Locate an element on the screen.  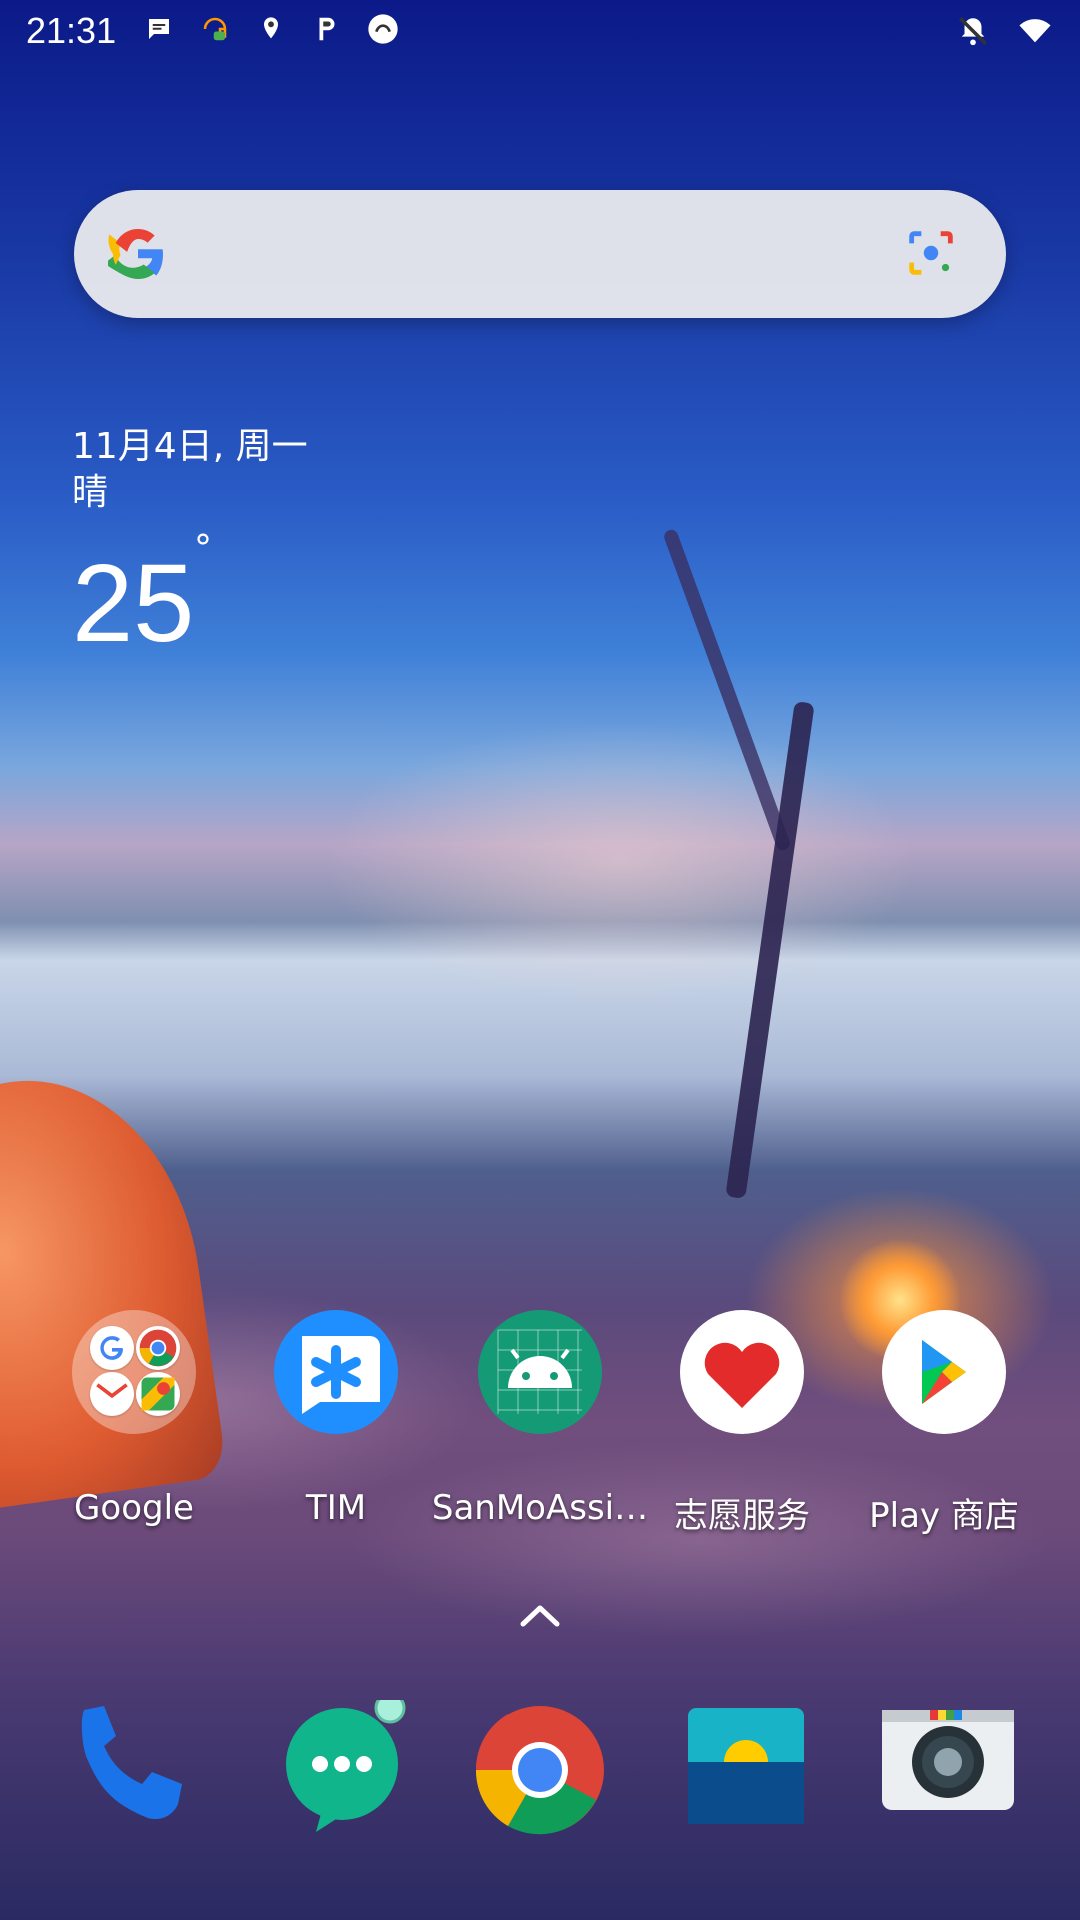
wifi-icon is located at coordinates (1035, 31).